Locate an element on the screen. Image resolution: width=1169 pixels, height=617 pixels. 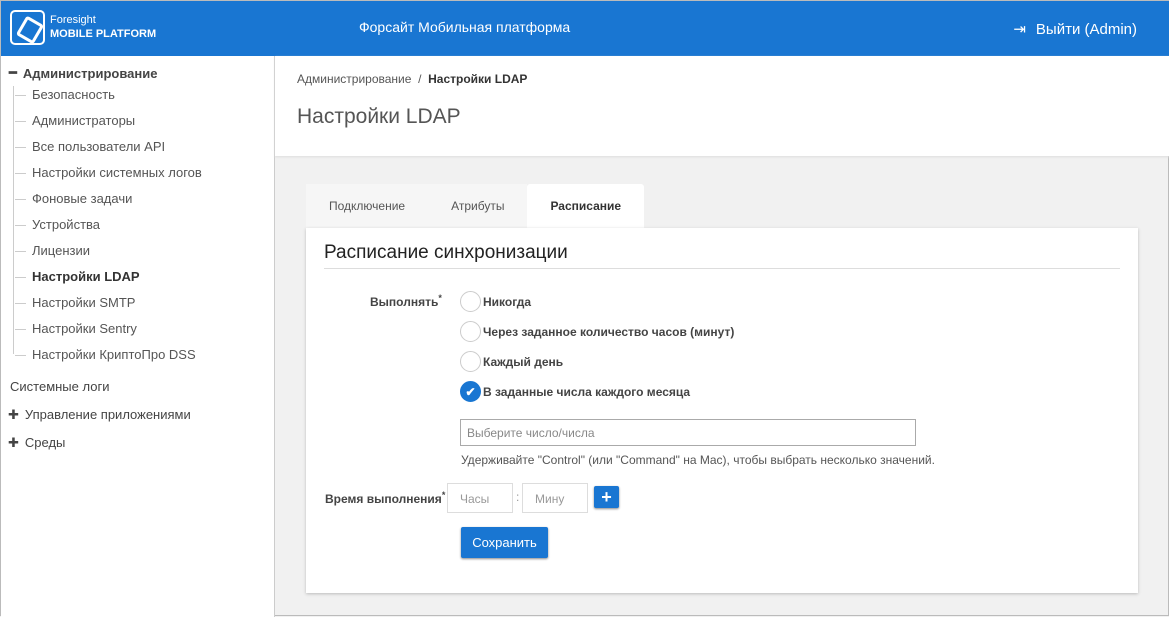
sidebar-item-cryptopro: Настройки КриптоПро DSS is located at coordinates (105, 354).